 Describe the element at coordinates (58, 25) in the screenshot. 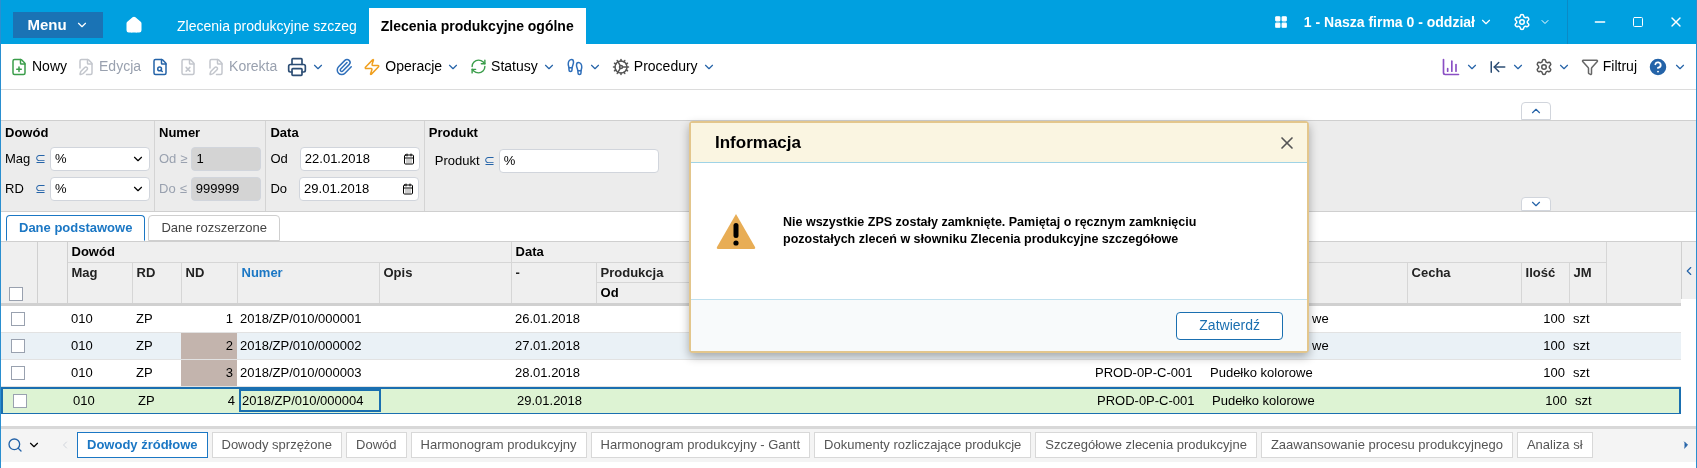

I see `menu-button: Menu` at that location.